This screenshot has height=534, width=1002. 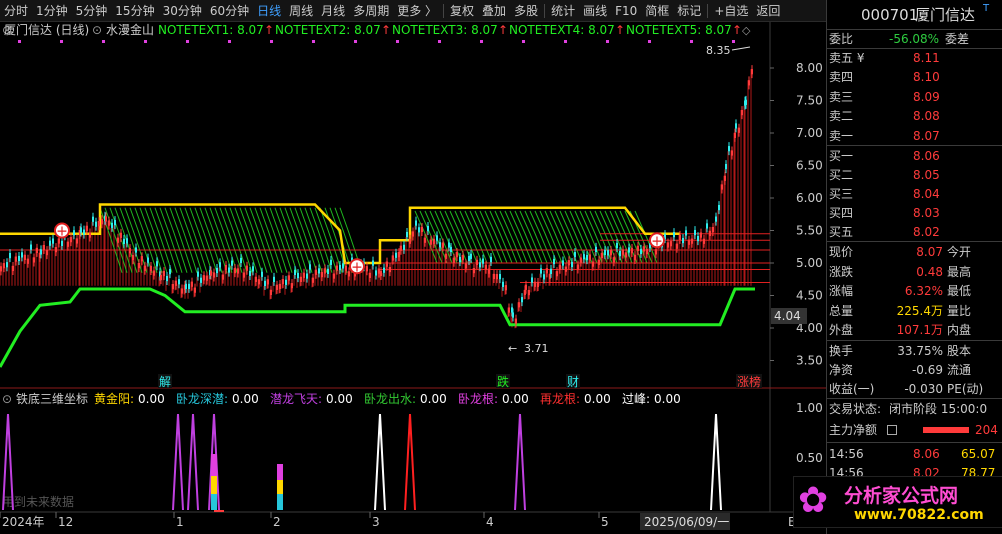 I want to click on toolbar-item-5: 60分钟, so click(x=229, y=11).